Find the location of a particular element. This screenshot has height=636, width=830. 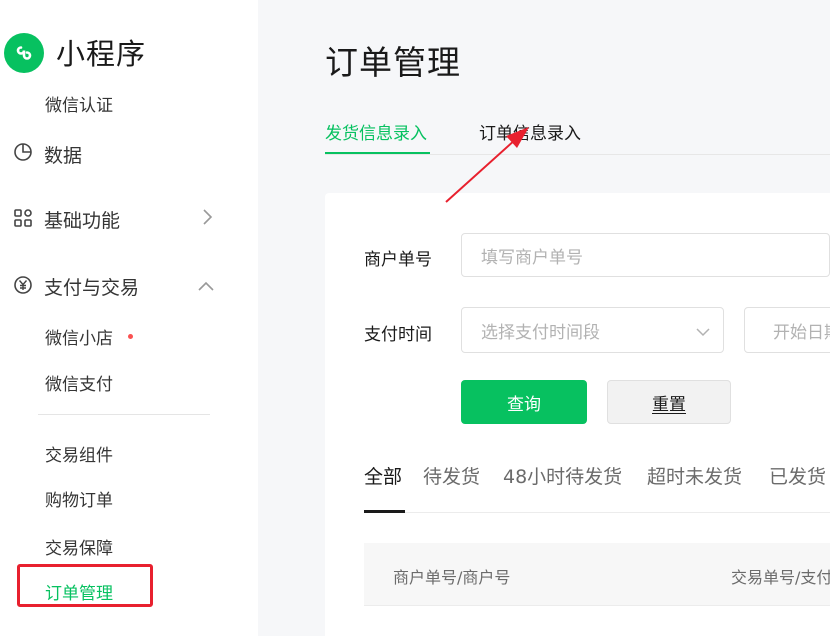

sidebar-item-data: 数据 is located at coordinates (63, 154).